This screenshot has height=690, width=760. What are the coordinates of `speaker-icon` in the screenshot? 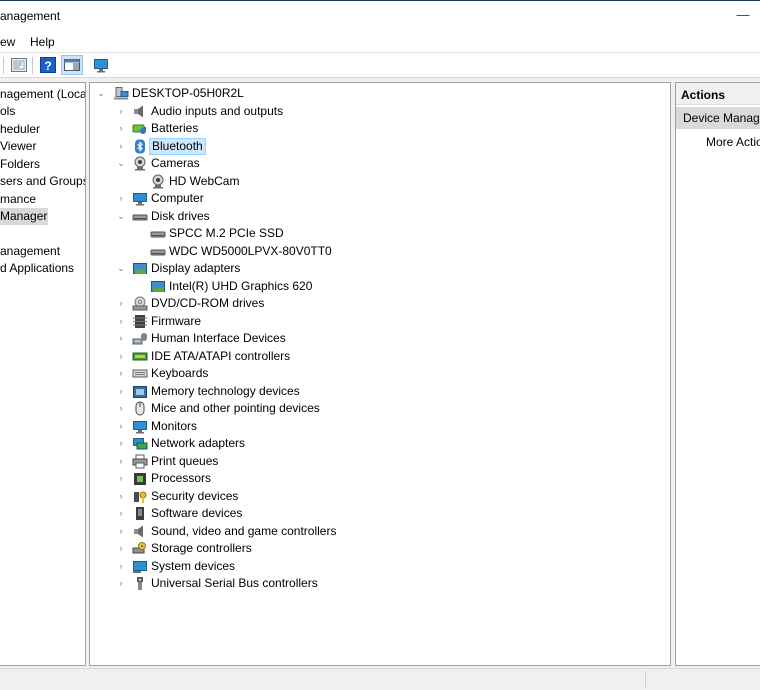 It's located at (140, 531).